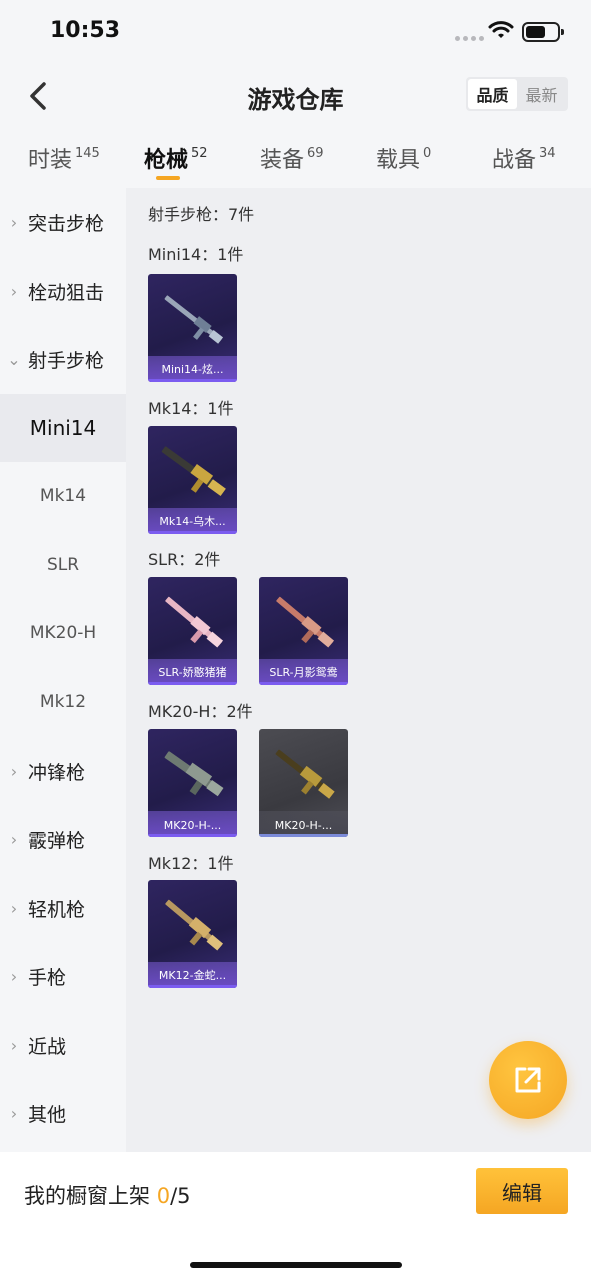 This screenshot has width=591, height=1280. I want to click on tab-supplies: 战备 34, so click(524, 158).